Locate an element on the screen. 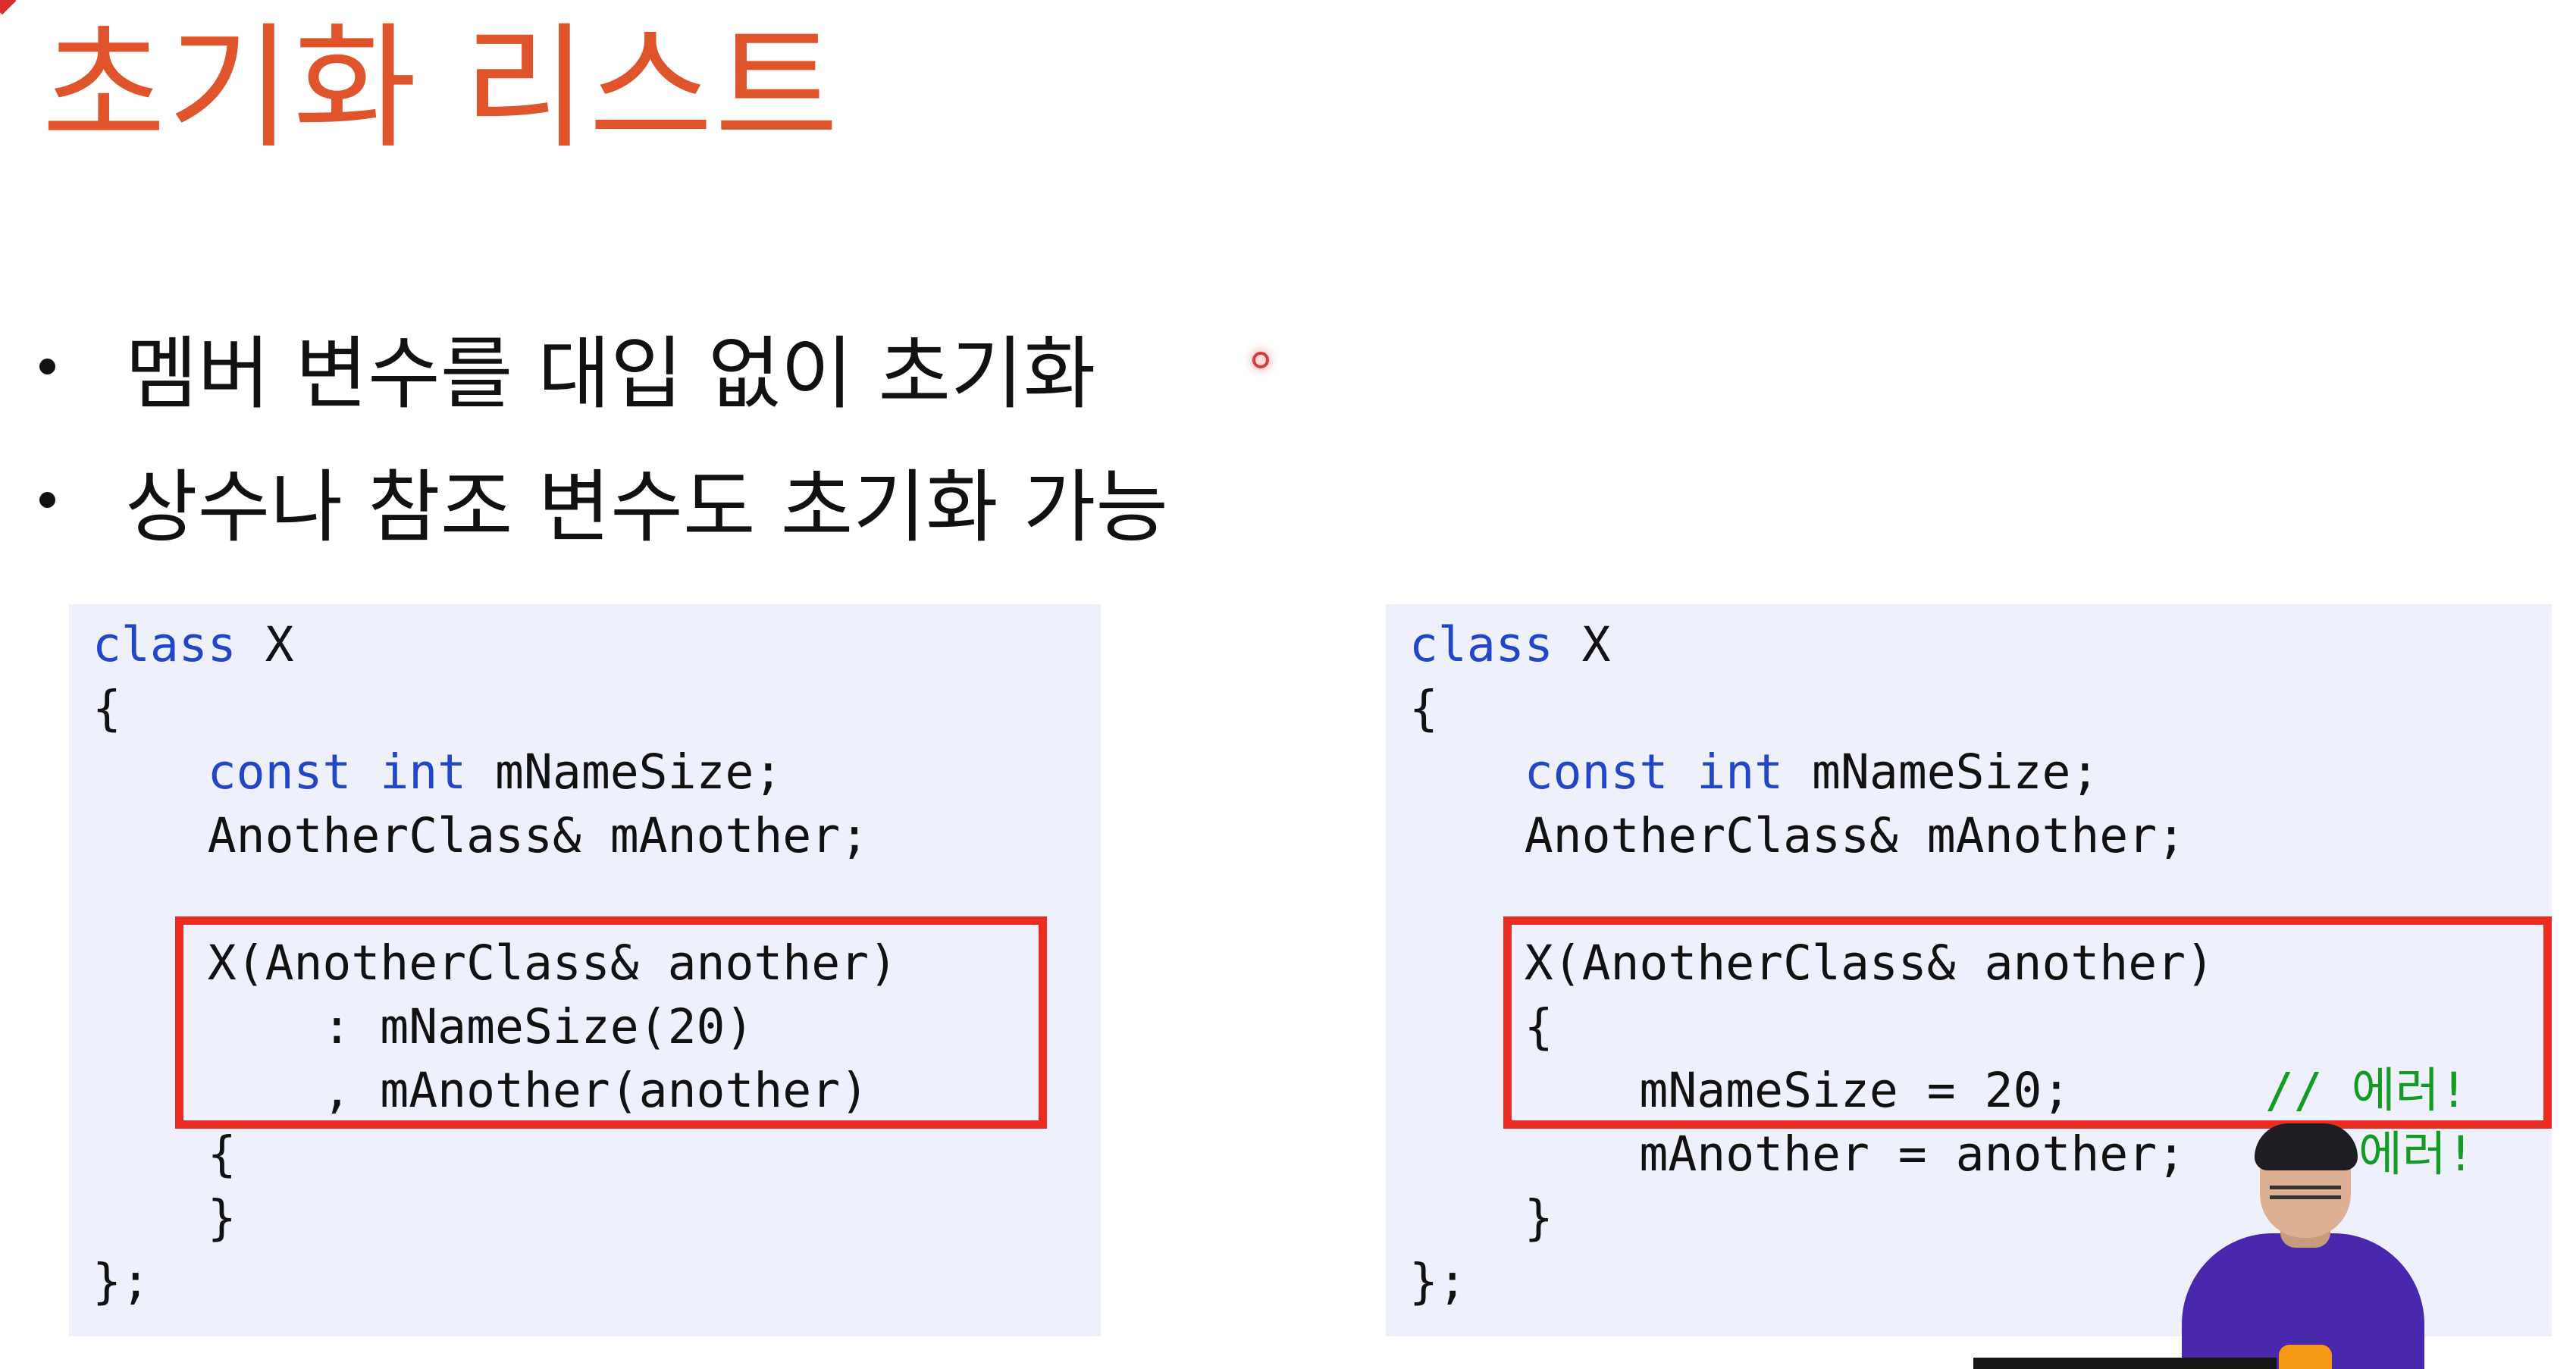  slide-title: 초기화 리스트 is located at coordinates (442, 88).